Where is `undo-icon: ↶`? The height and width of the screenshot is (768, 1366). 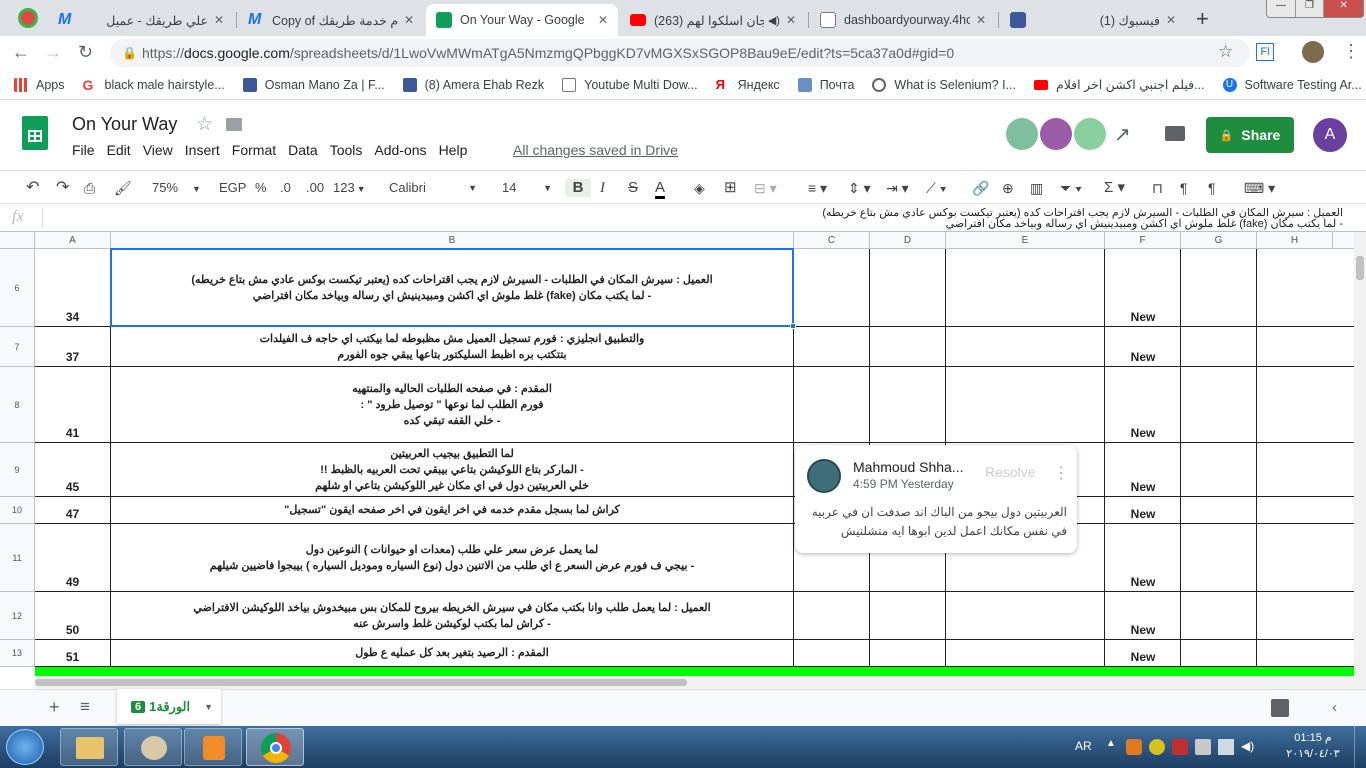 undo-icon: ↶ is located at coordinates (32, 188).